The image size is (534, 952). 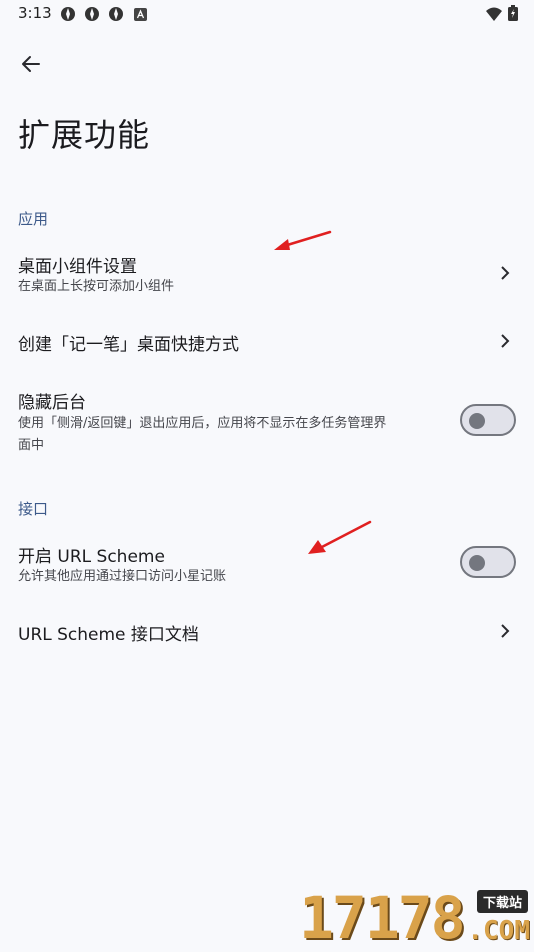 I want to click on arrow-left-icon, so click(x=31, y=64).